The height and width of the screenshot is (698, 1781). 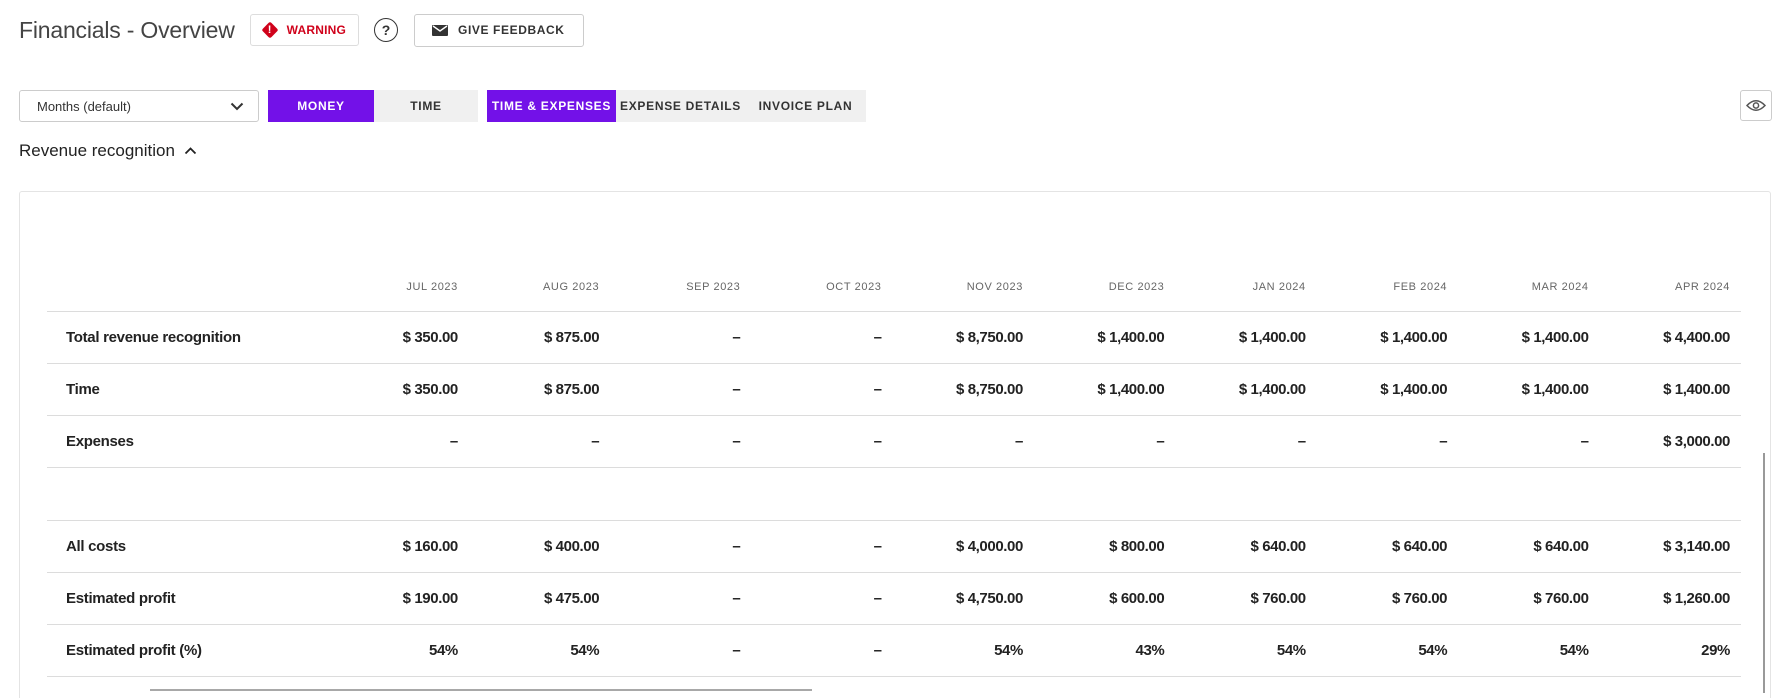 I want to click on table-spacer-row, so click(x=894, y=494).